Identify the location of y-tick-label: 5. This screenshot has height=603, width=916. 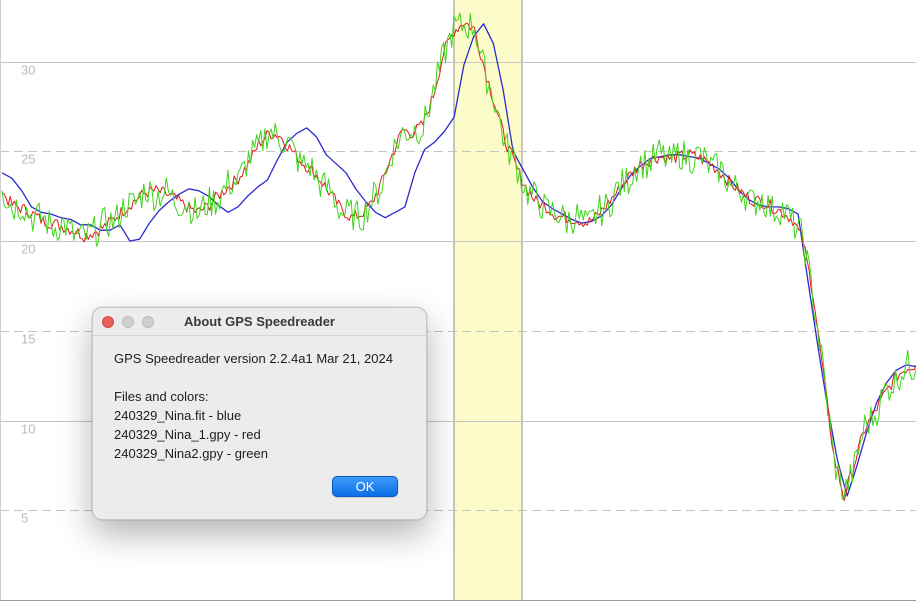
(24, 518).